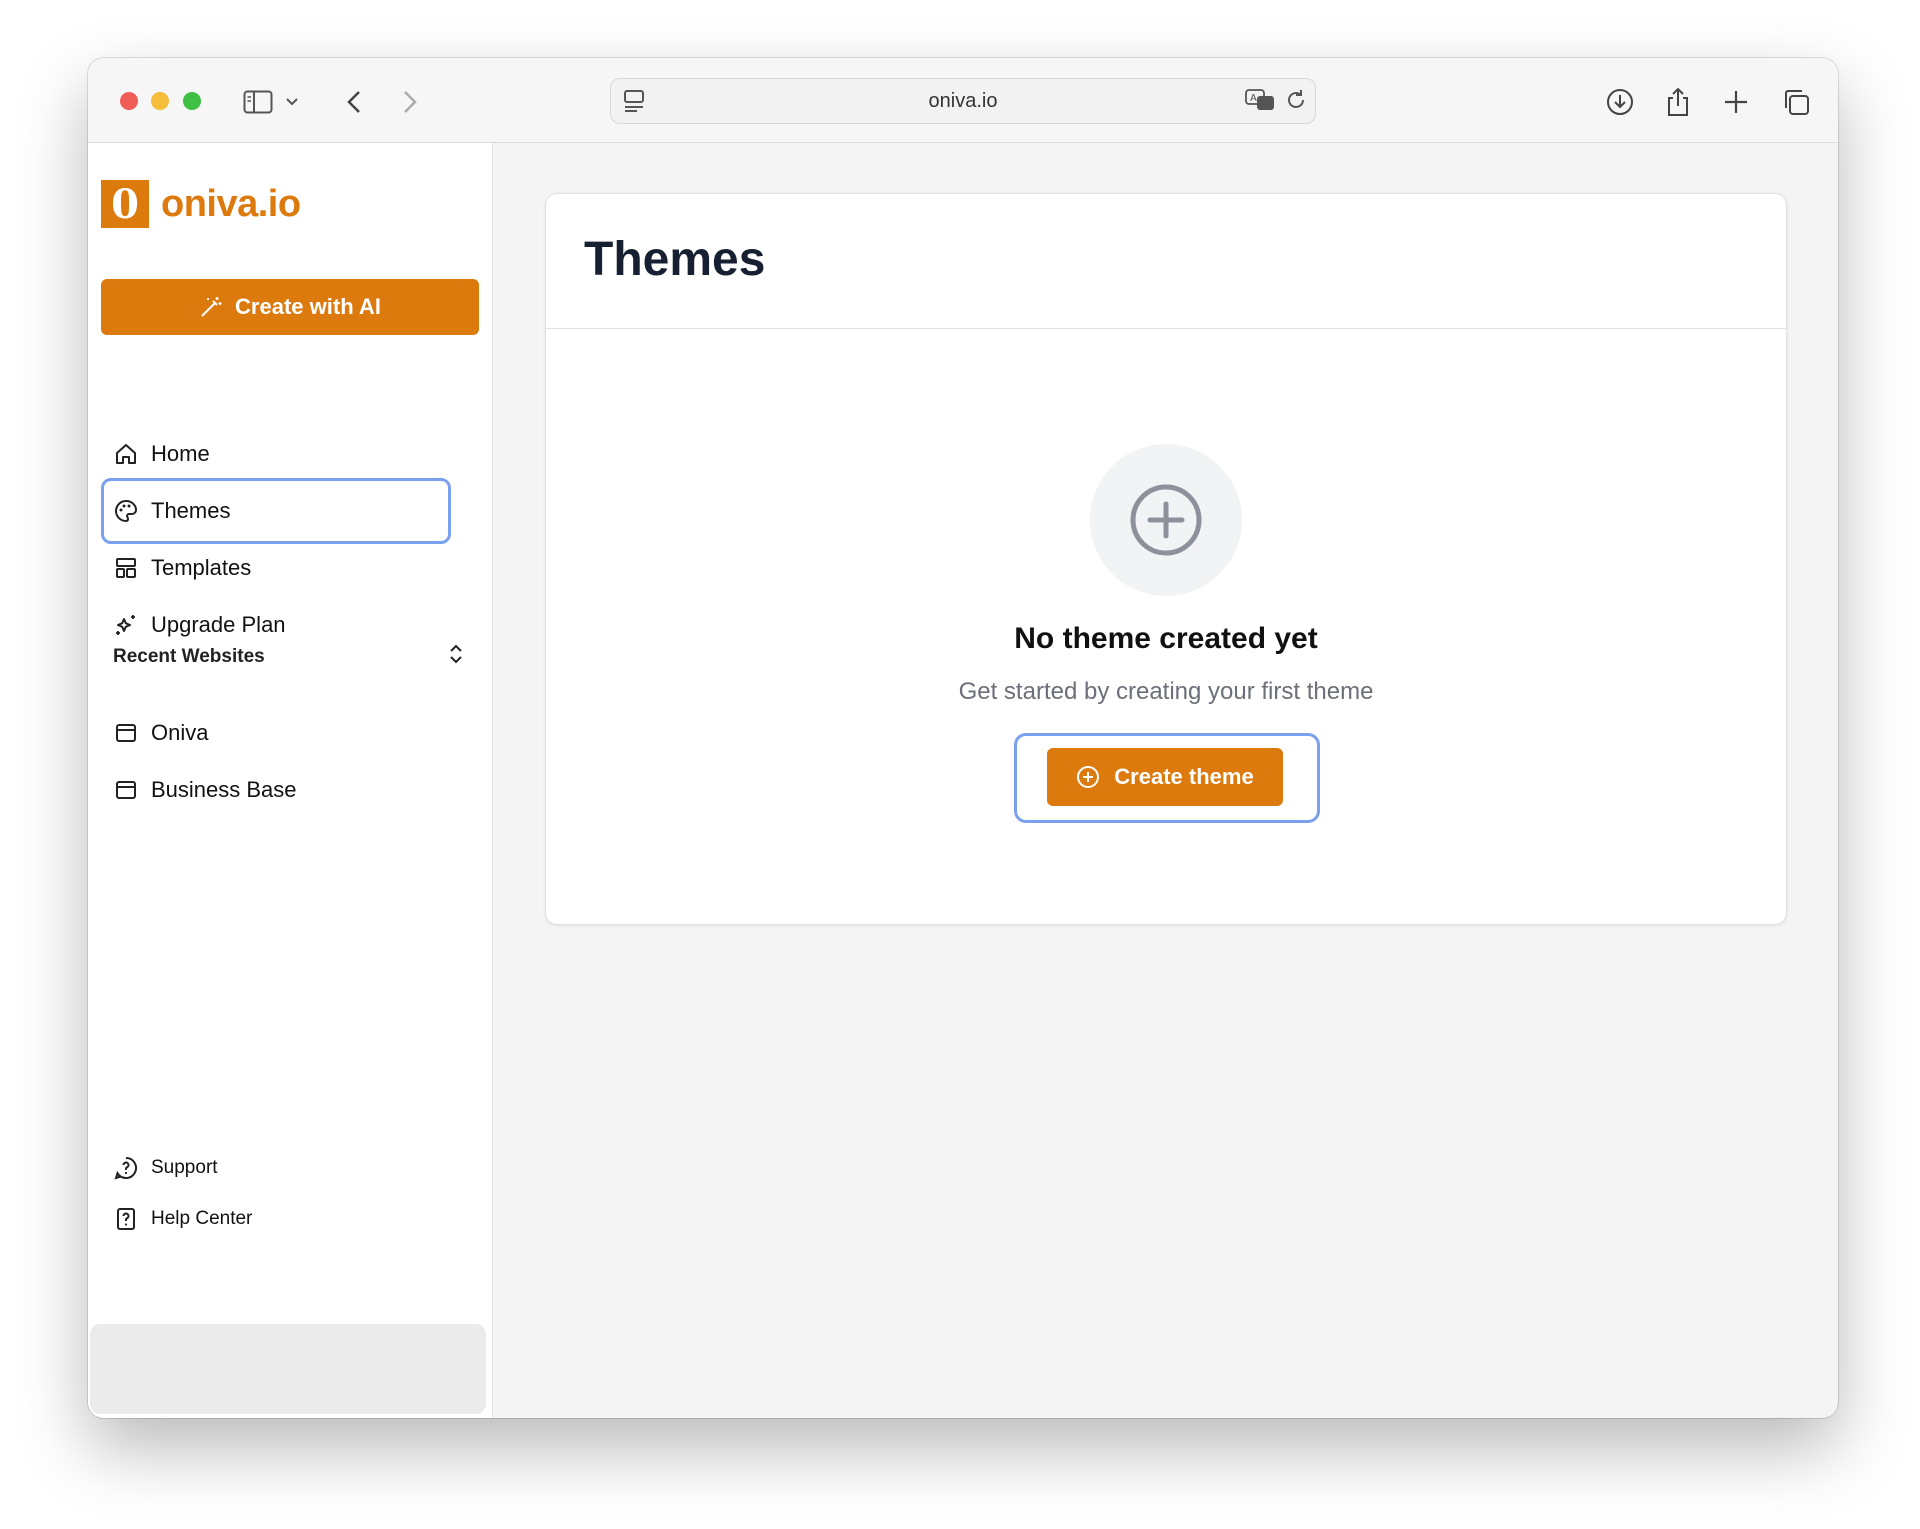 The width and height of the screenshot is (1920, 1529). I want to click on card-header: Themes, so click(1166, 261).